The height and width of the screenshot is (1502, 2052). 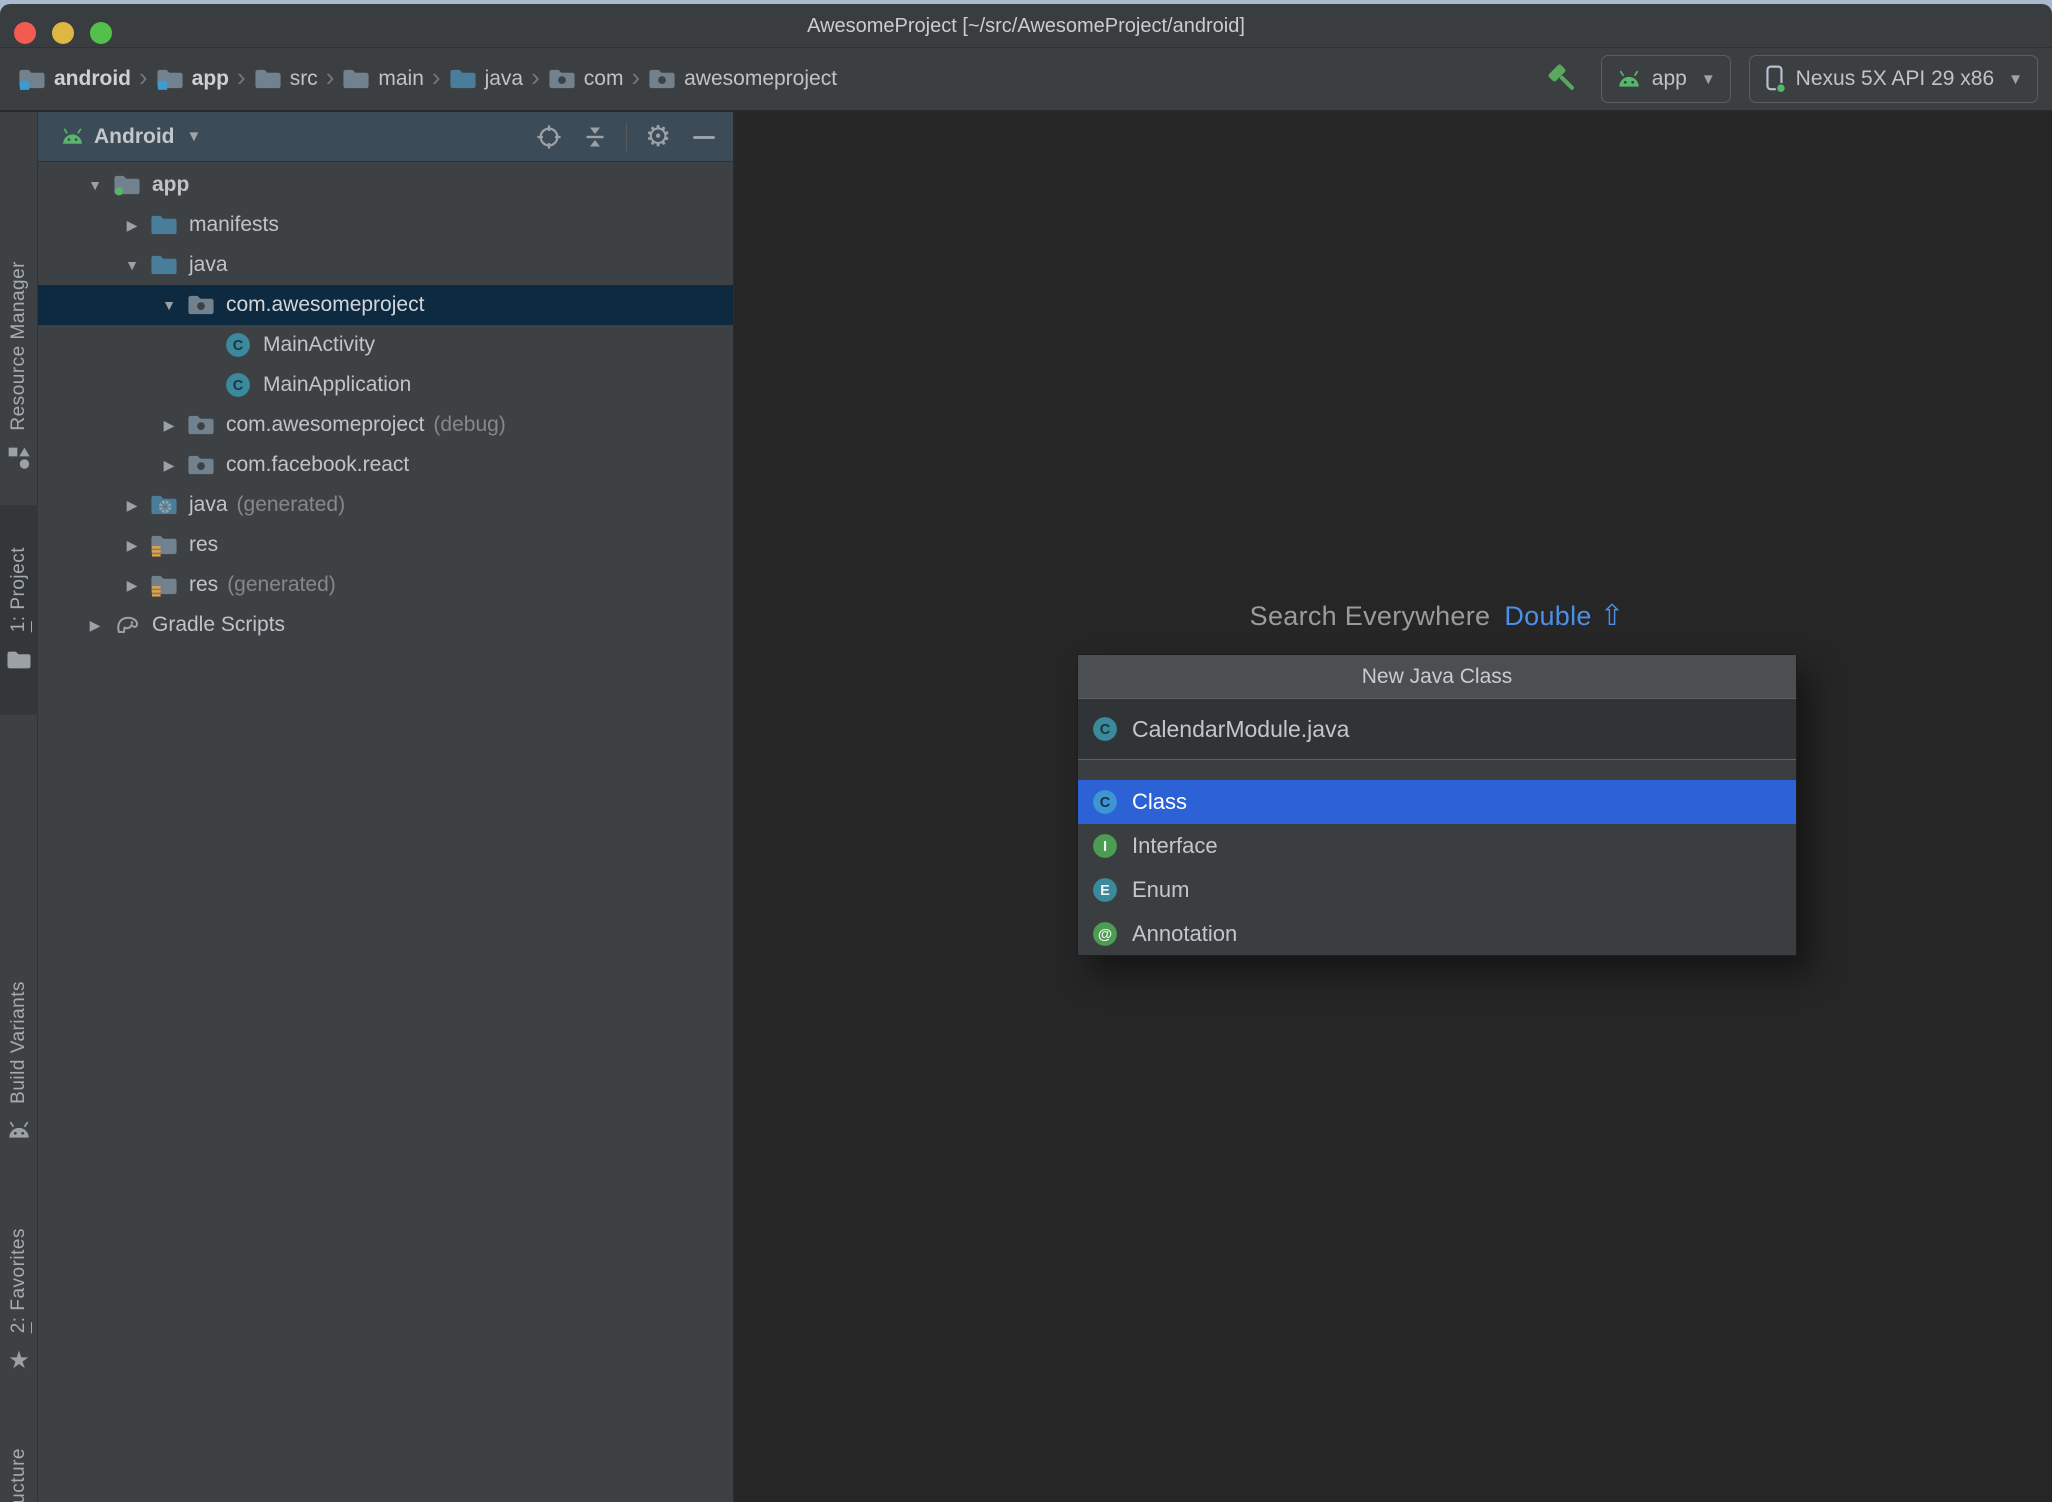 I want to click on tree-row-java: ▶ java (generated), so click(x=385, y=505).